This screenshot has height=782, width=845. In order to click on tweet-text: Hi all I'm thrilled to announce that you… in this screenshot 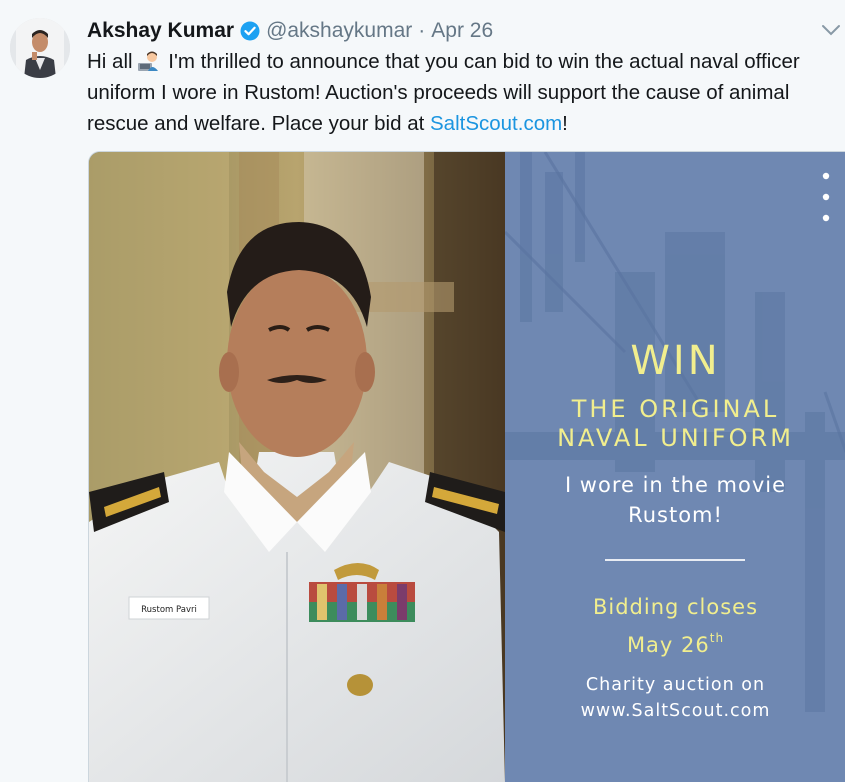, I will do `click(457, 92)`.